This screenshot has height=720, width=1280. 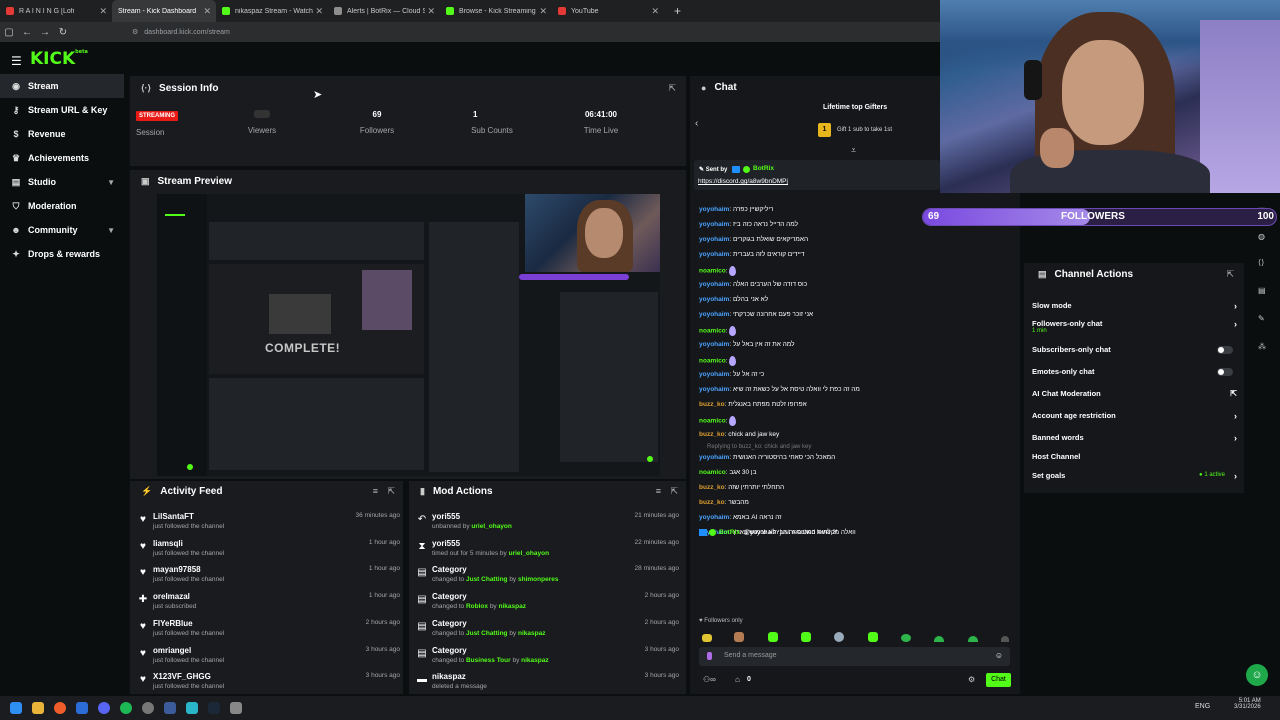 What do you see at coordinates (164, 11) in the screenshot?
I see `tab-kick-dashboard: Stream - Kick Dashboard ✕` at bounding box center [164, 11].